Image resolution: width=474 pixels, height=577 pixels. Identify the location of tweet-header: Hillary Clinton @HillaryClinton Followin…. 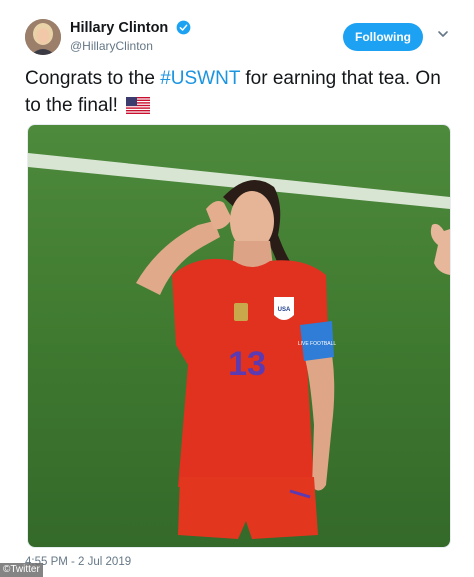
(240, 39).